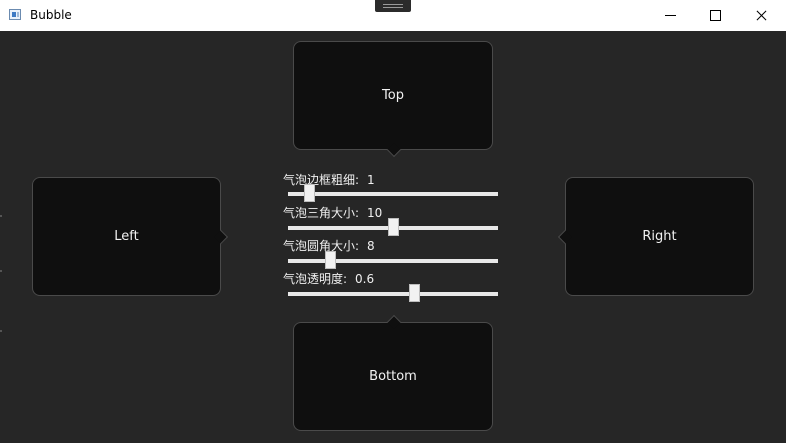 This screenshot has height=443, width=786. I want to click on bubble-right-label: Right, so click(659, 236).